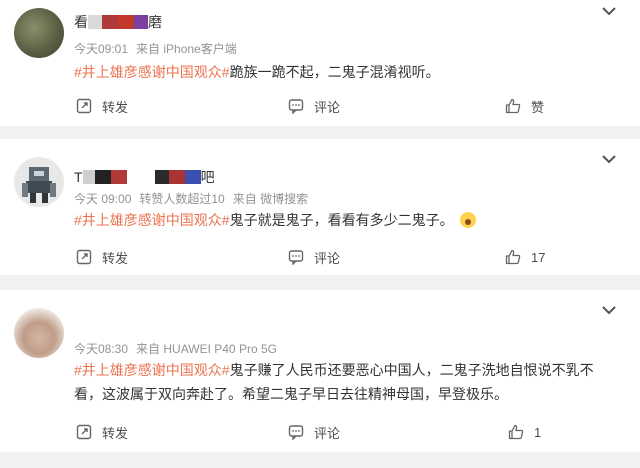 This screenshot has height=468, width=640. I want to click on comment-meta: 今天09:01 来自 iPhone客户端, so click(159, 48).